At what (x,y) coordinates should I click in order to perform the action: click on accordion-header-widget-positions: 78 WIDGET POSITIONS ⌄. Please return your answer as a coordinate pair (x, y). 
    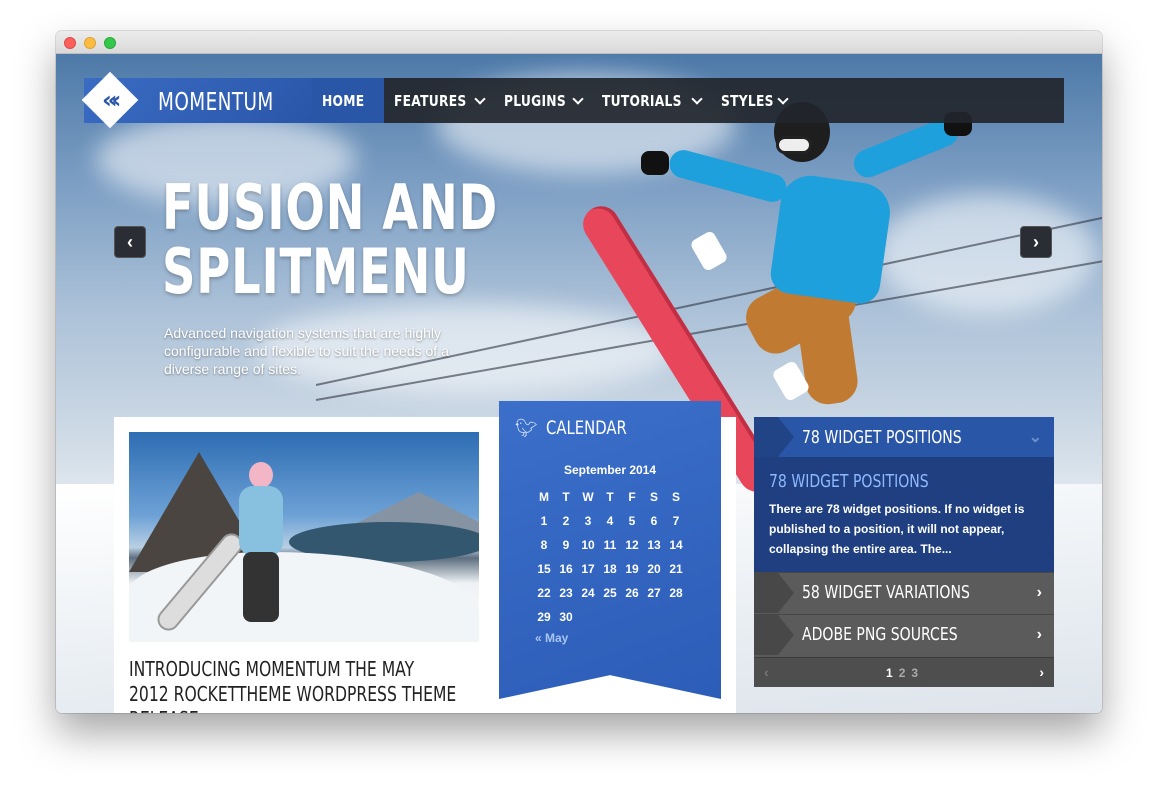
    Looking at the image, I should click on (904, 437).